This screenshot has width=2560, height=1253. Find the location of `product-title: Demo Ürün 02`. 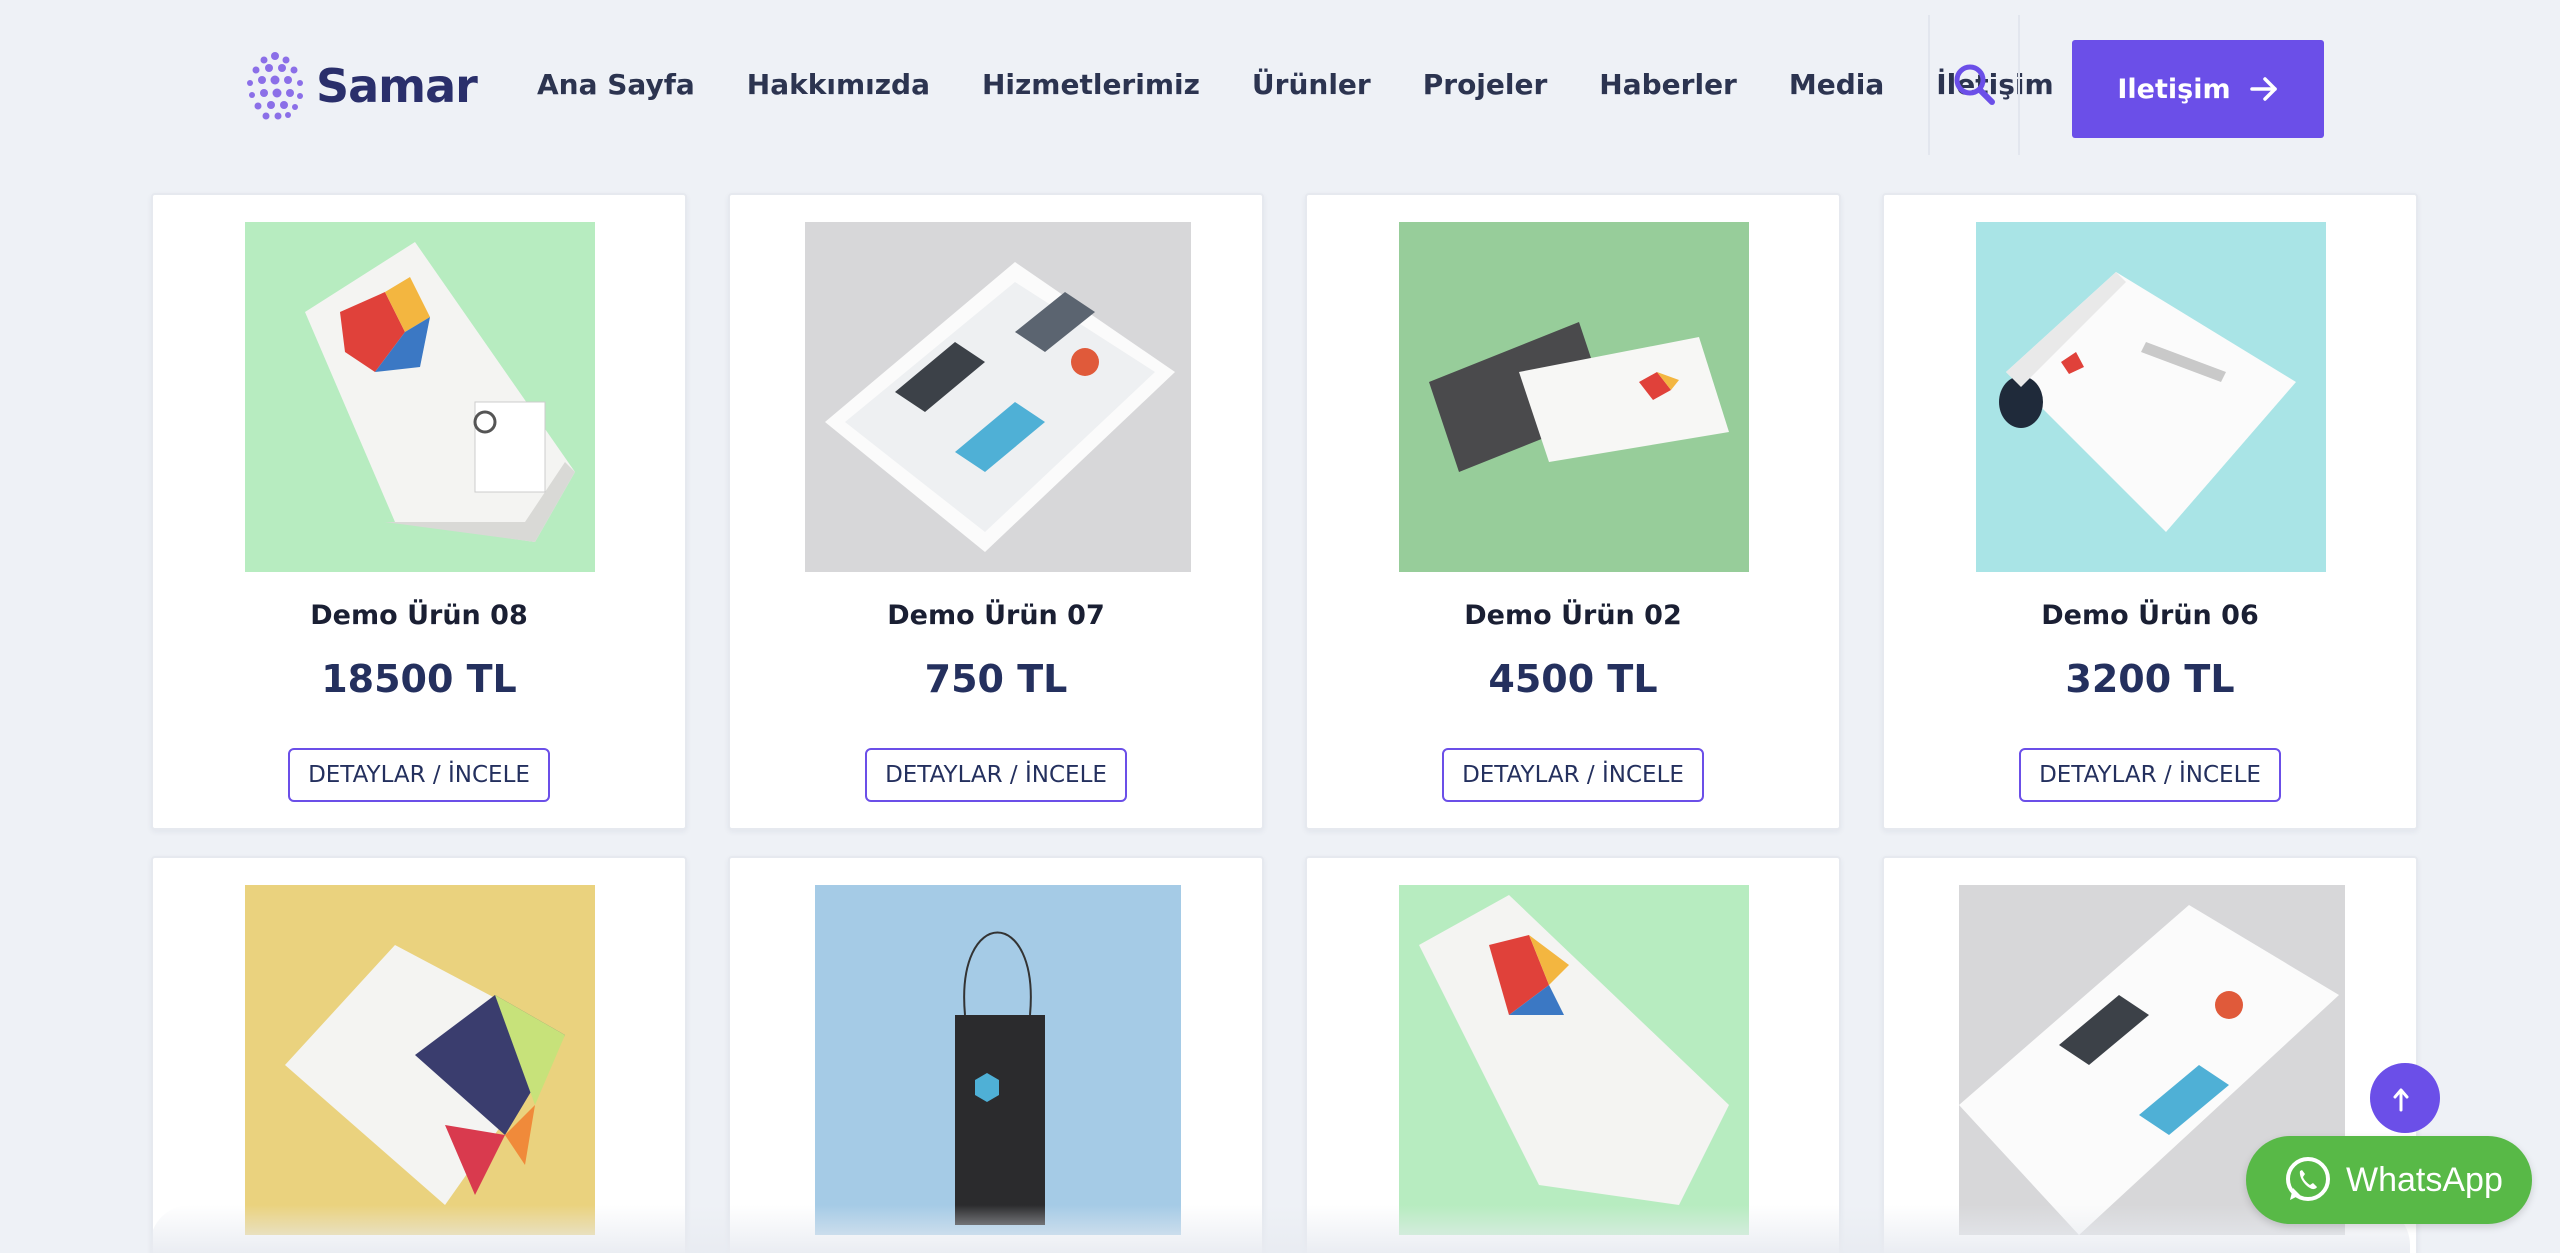

product-title: Demo Ürün 02 is located at coordinates (1573, 615).